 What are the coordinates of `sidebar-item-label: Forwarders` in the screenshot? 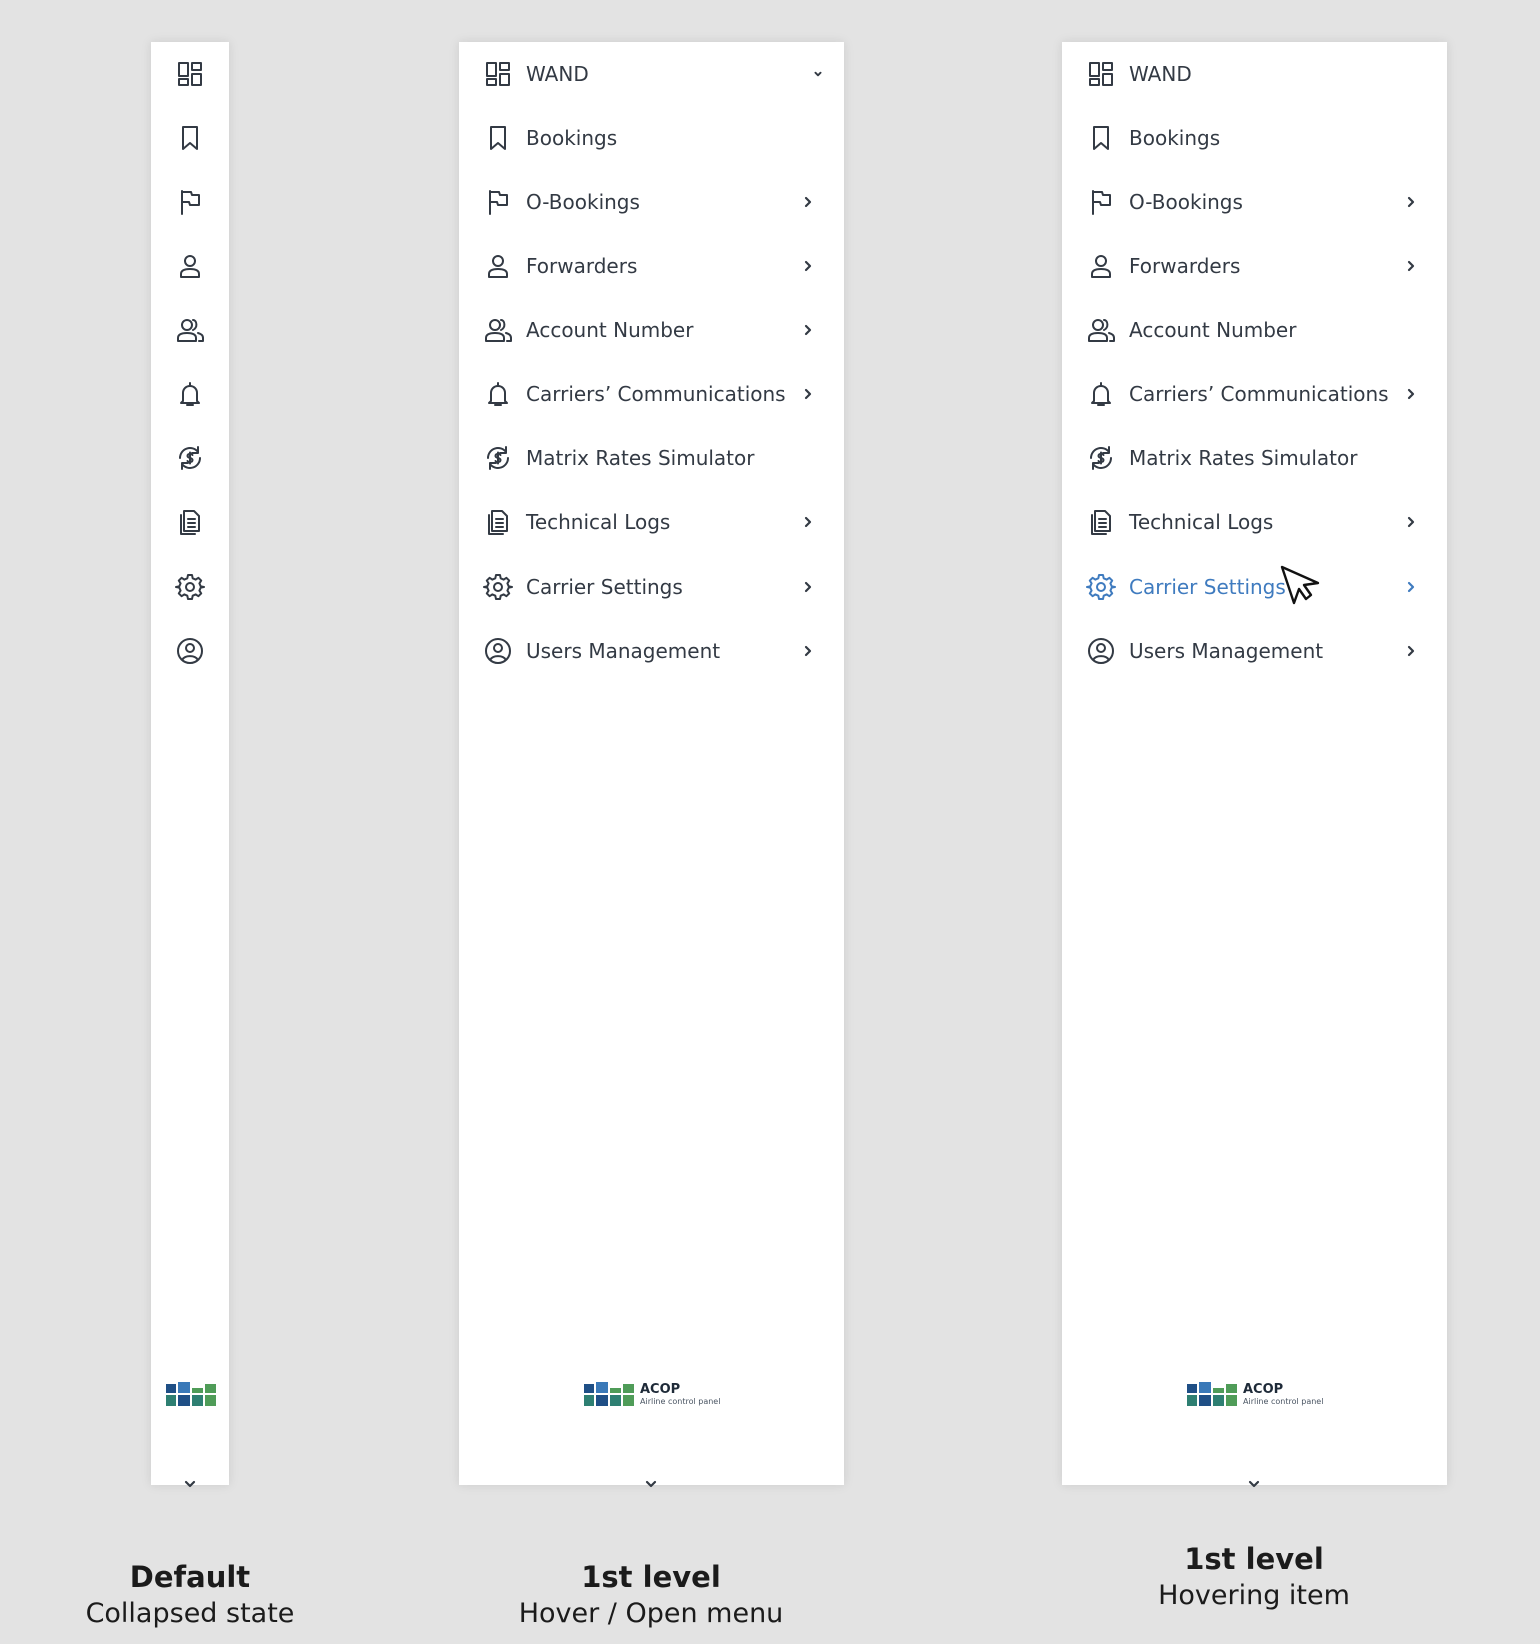 It's located at (582, 266).